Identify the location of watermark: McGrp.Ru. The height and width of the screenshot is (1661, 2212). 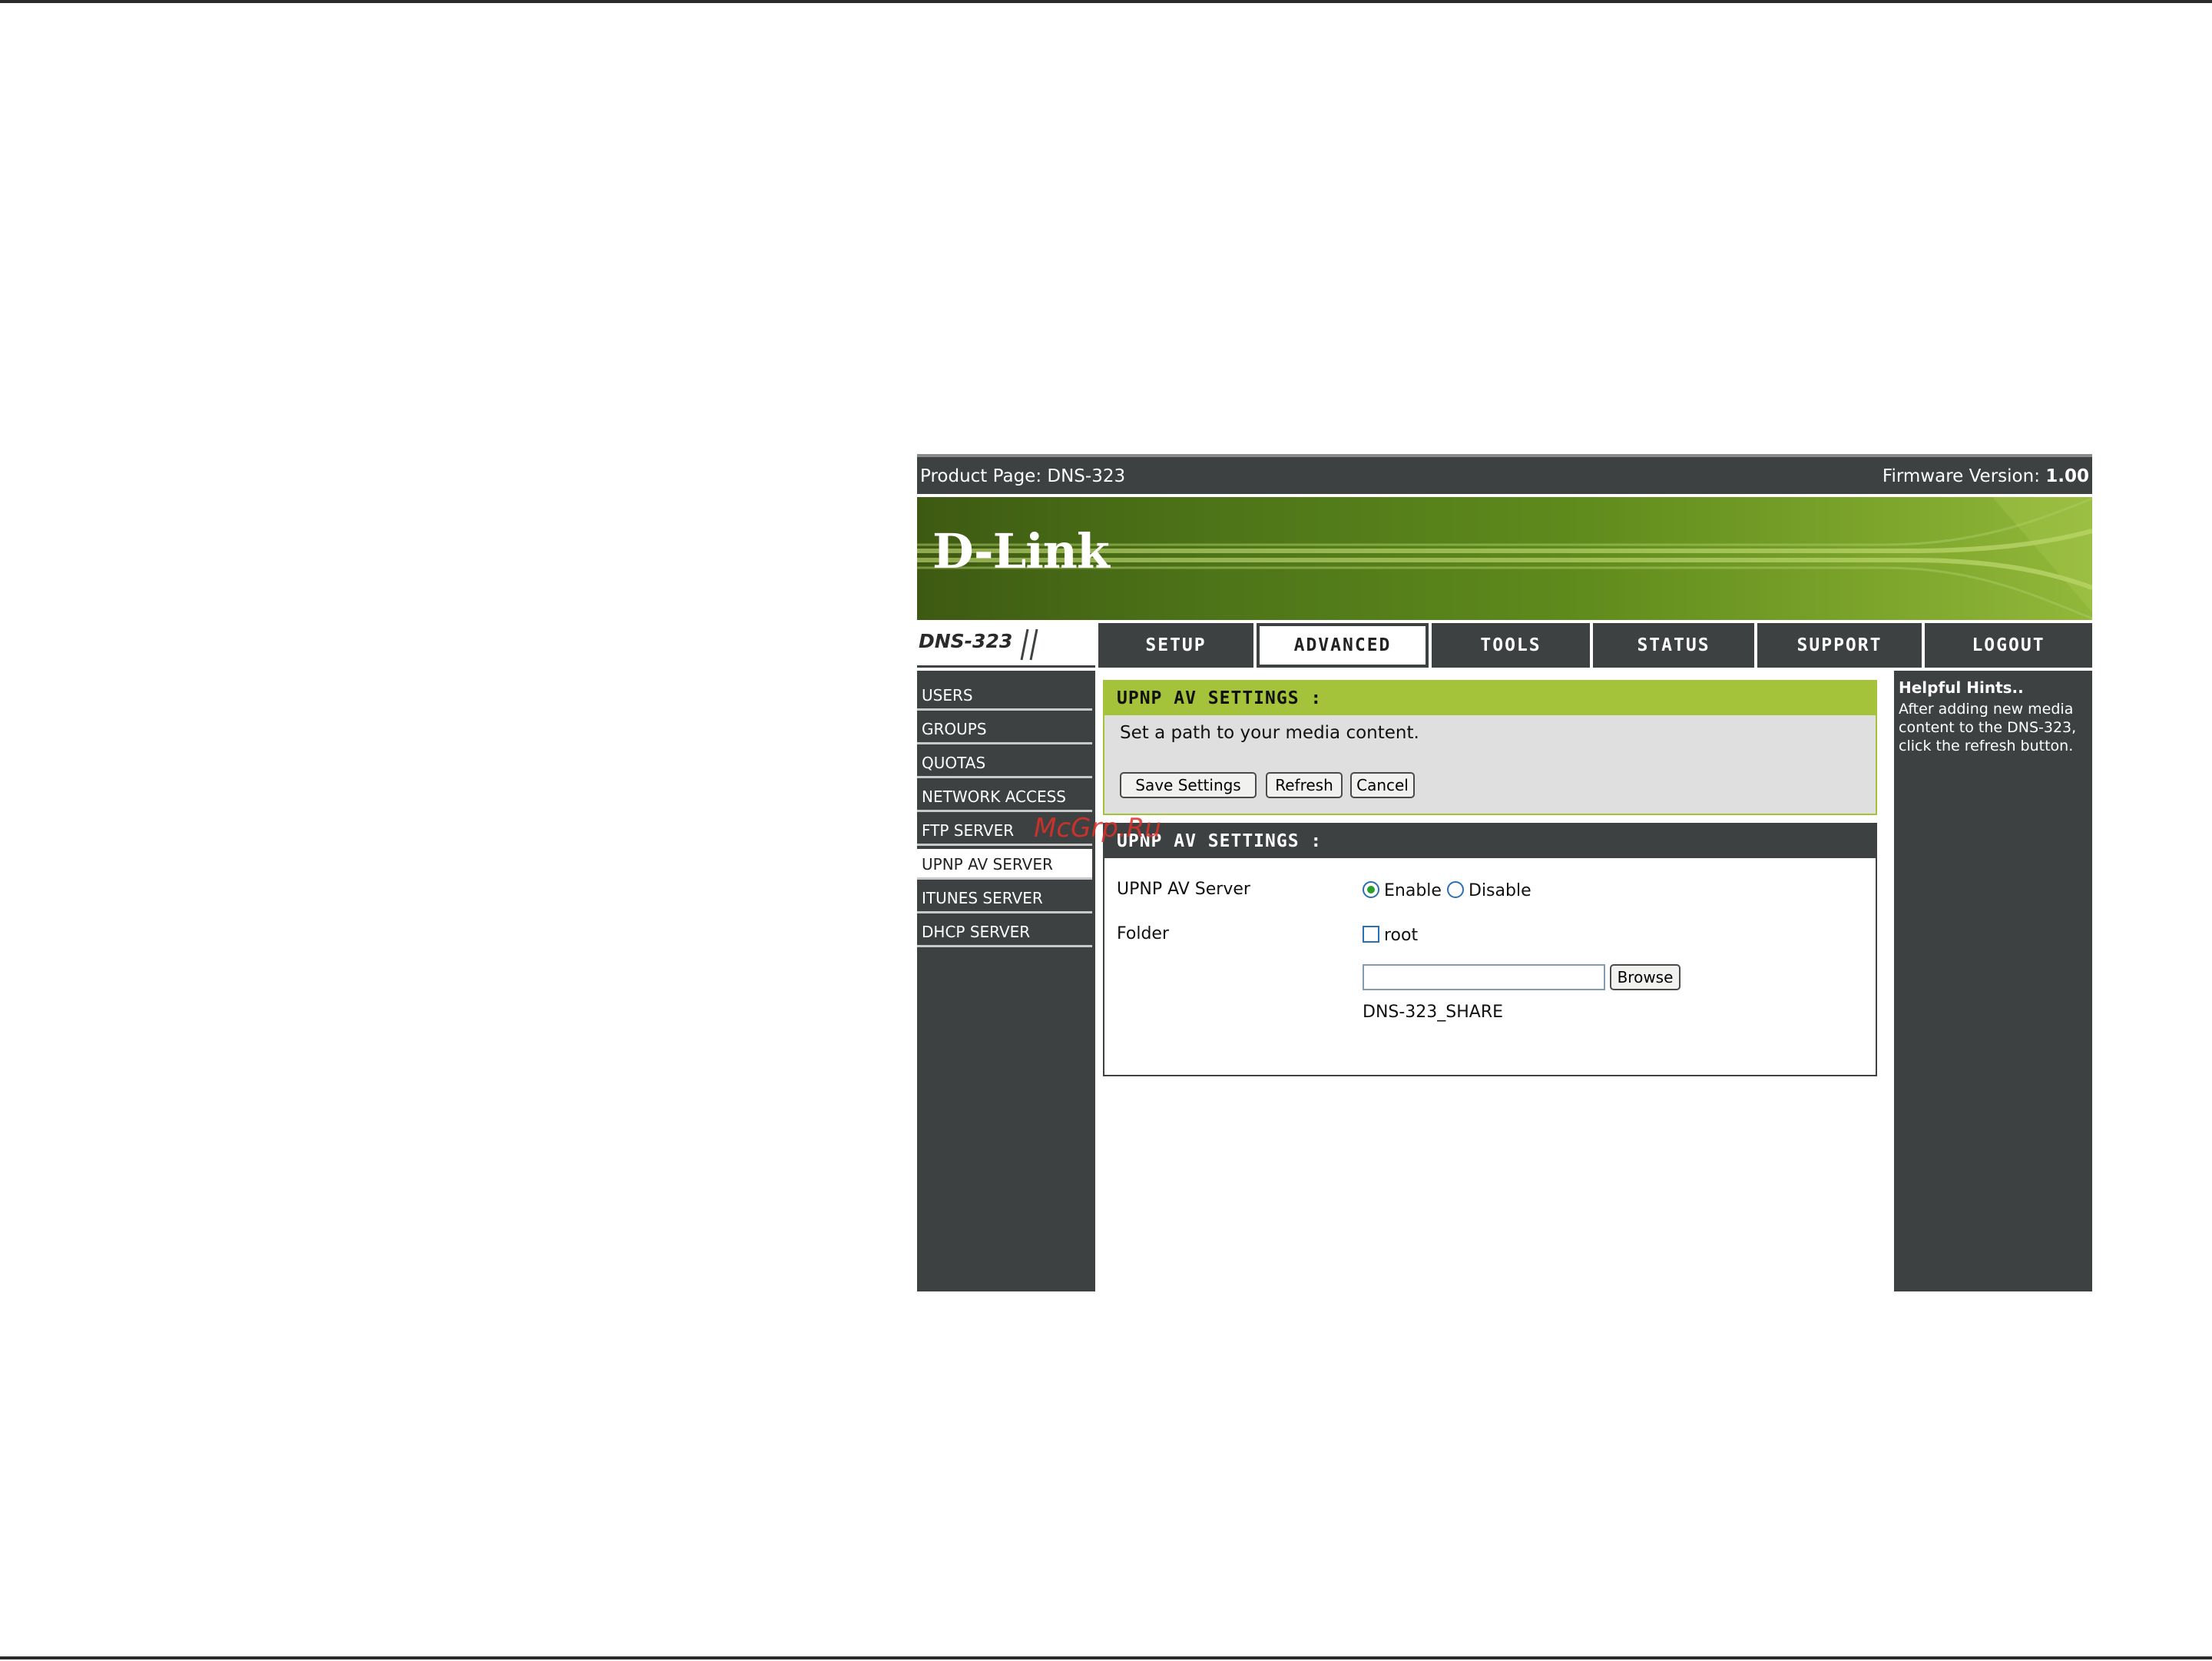
(1098, 828).